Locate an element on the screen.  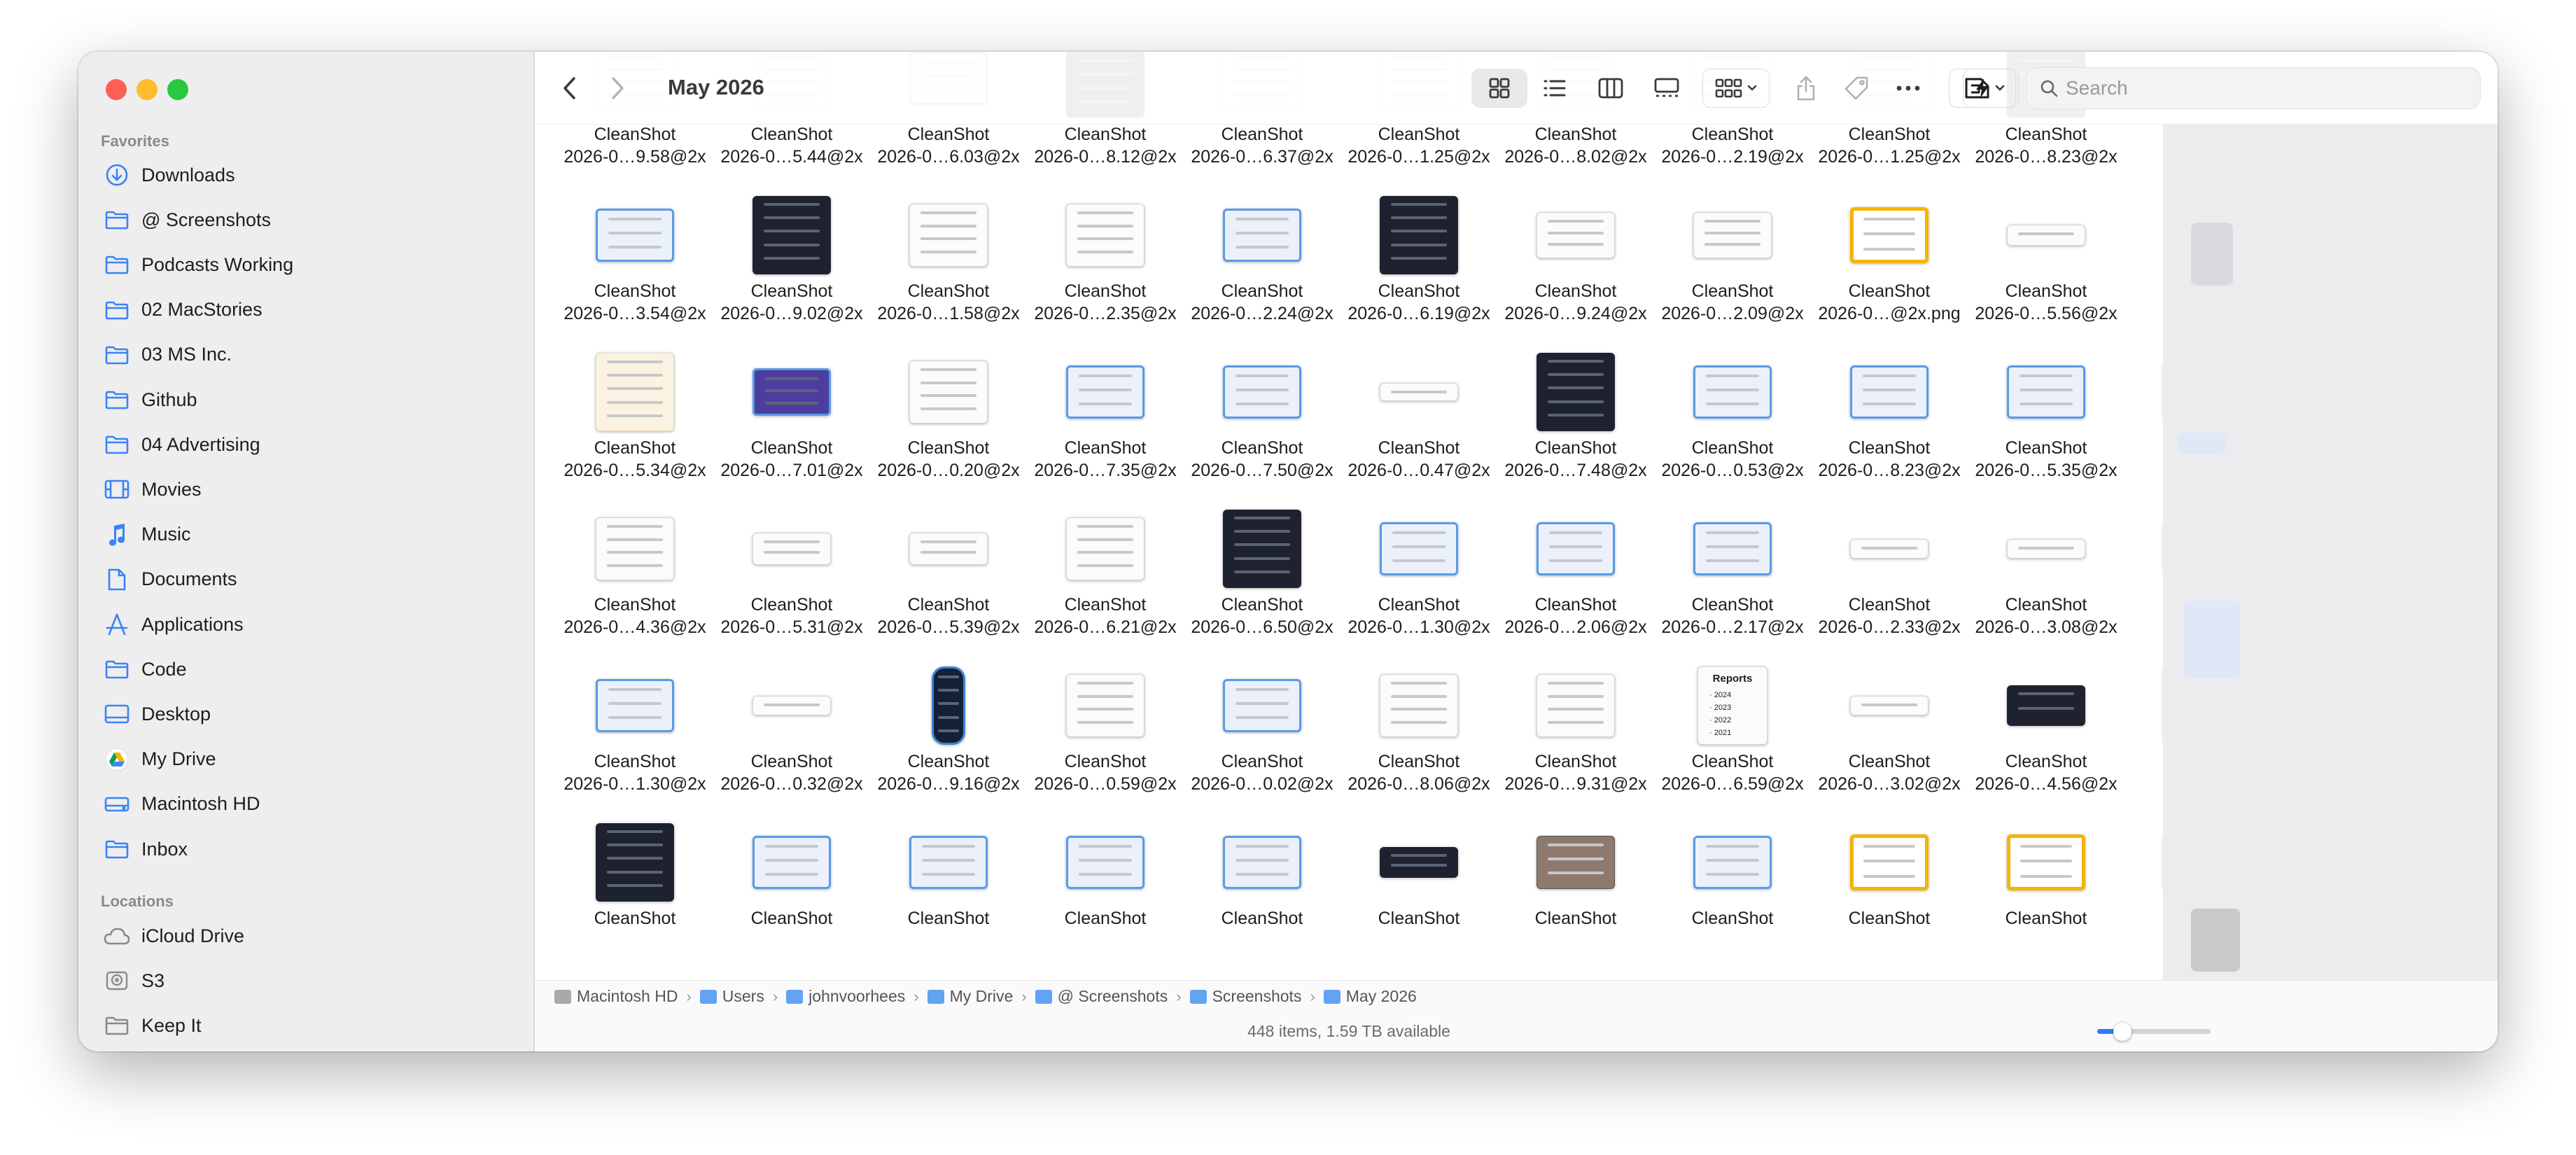
sidebar-item-movies: Movies is located at coordinates (305, 489).